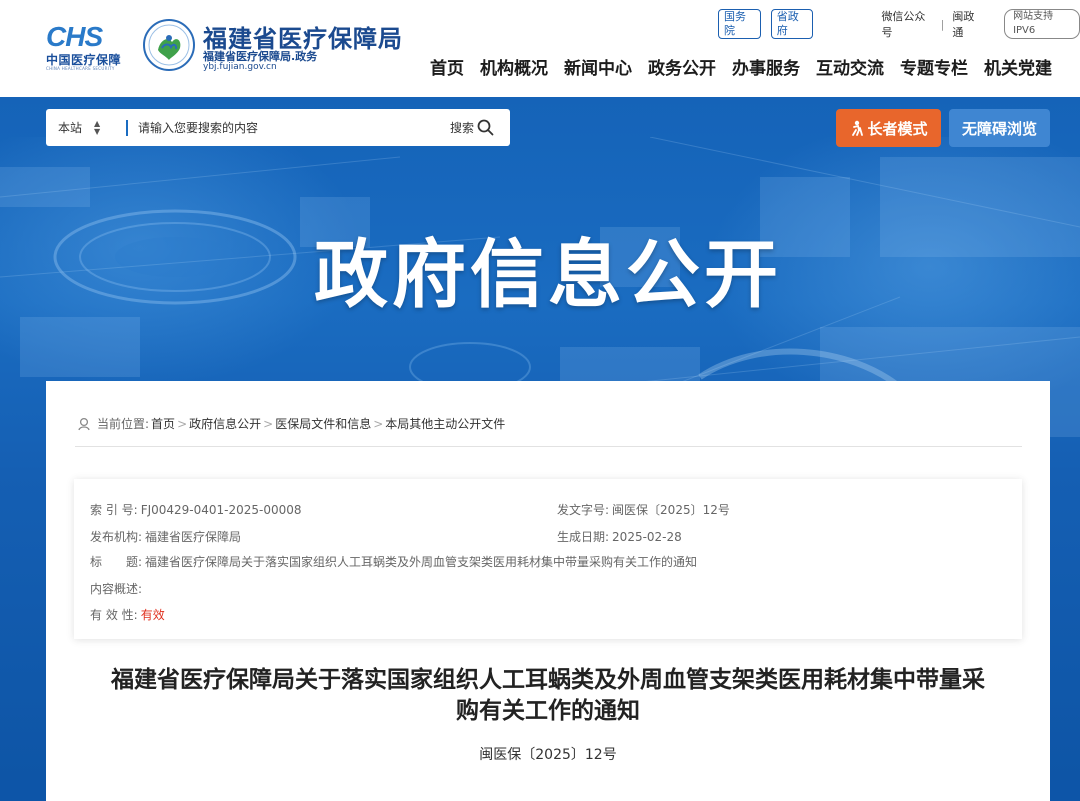  Describe the element at coordinates (114, 615) in the screenshot. I see `meta-key: 有 效 性:` at that location.